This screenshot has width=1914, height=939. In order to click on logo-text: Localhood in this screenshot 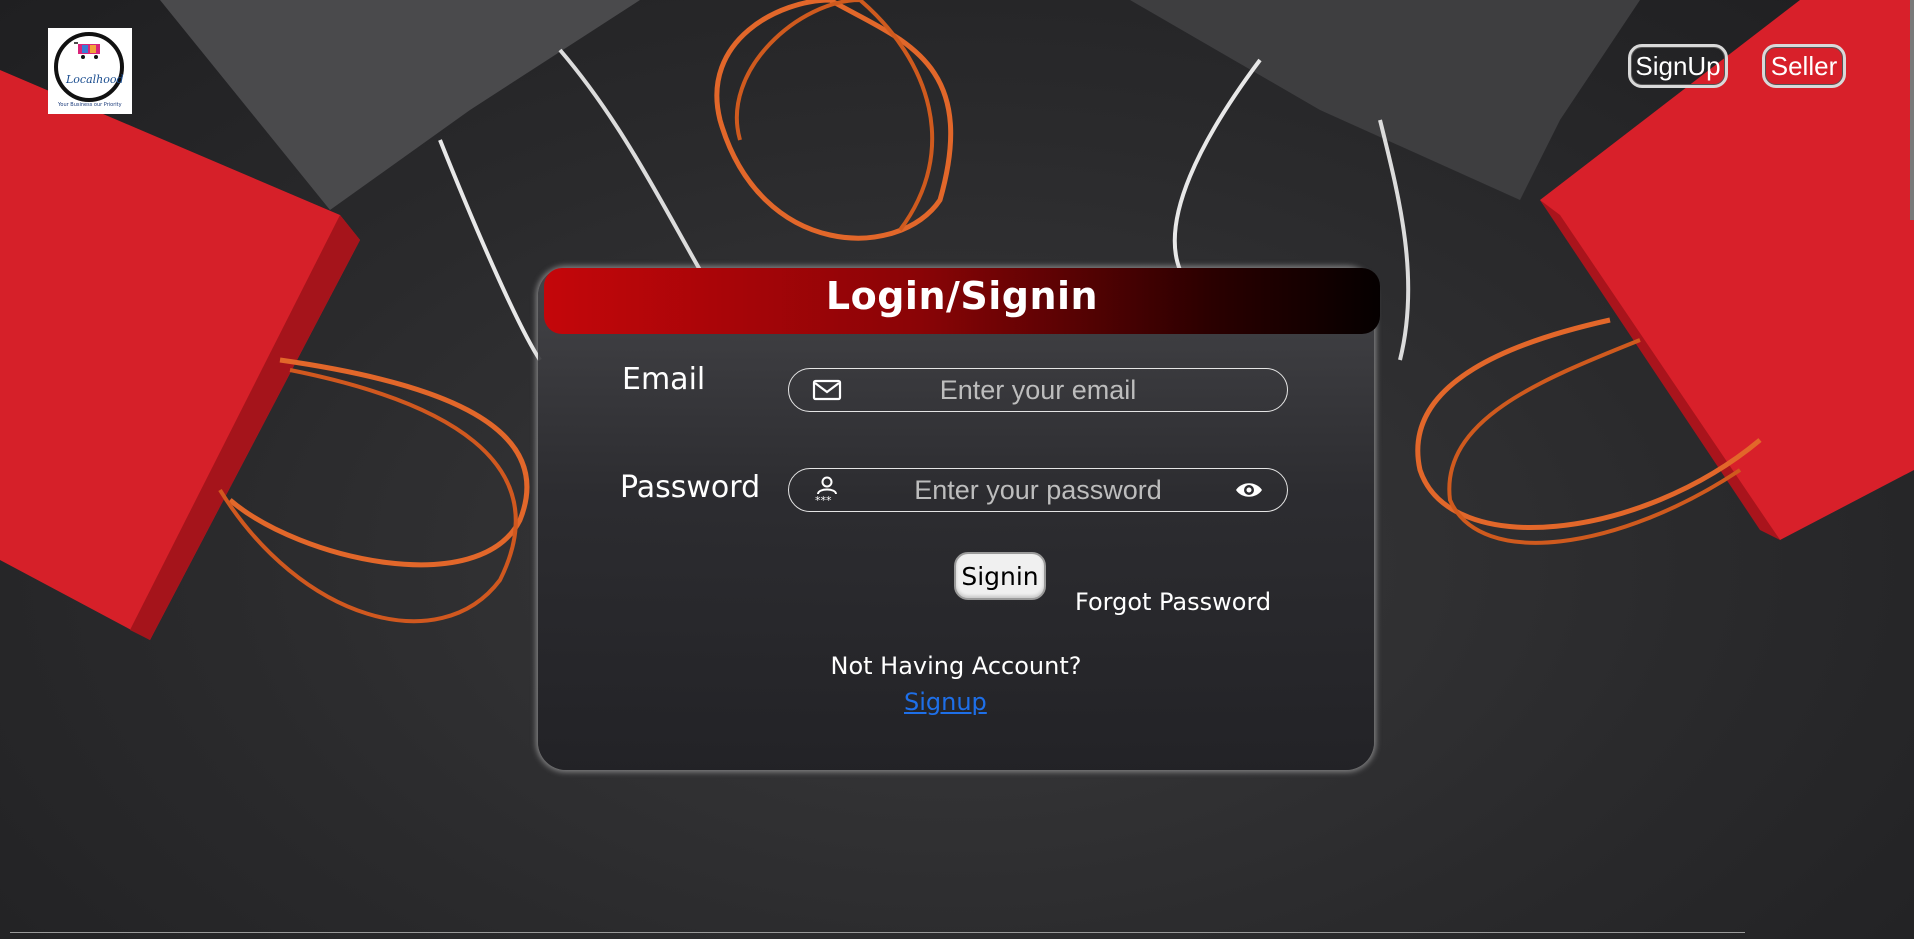, I will do `click(95, 79)`.